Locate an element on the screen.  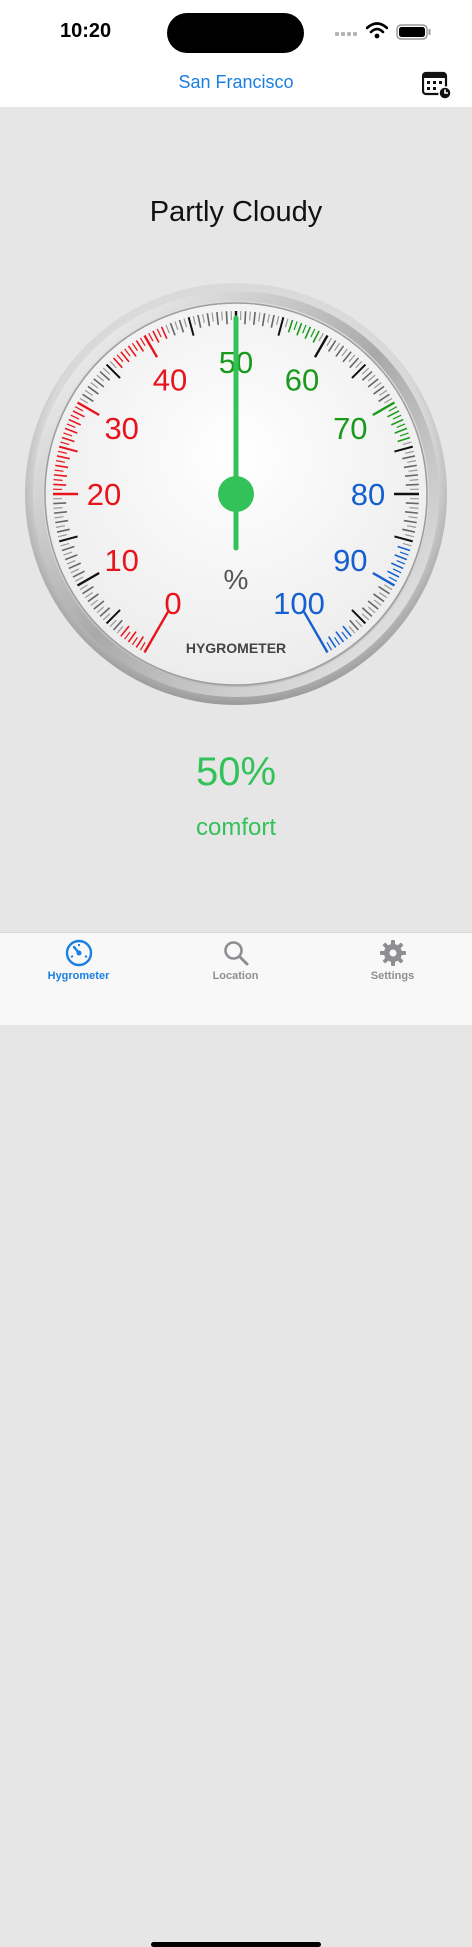
home-indicator is located at coordinates (236, 1944).